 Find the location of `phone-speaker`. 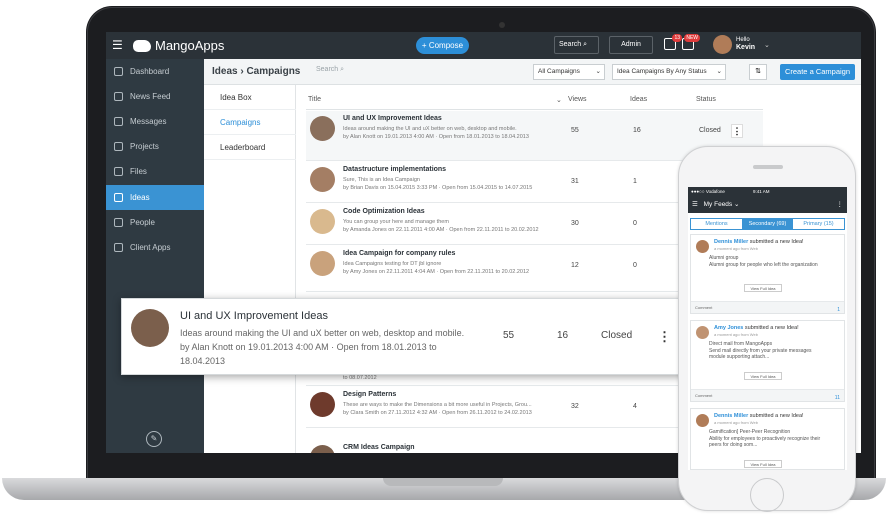

phone-speaker is located at coordinates (768, 167).